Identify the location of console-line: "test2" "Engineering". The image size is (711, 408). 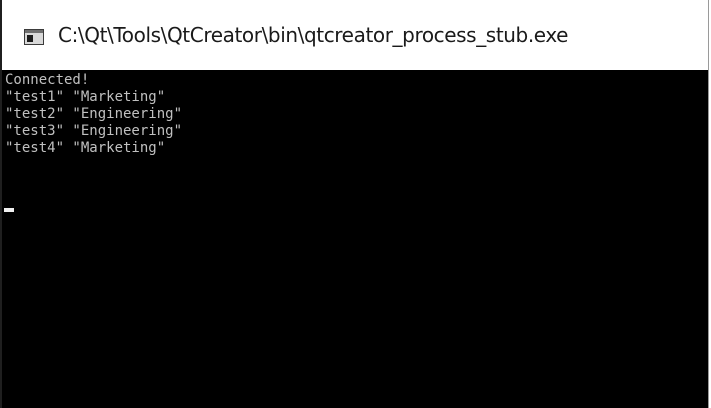
(94, 114).